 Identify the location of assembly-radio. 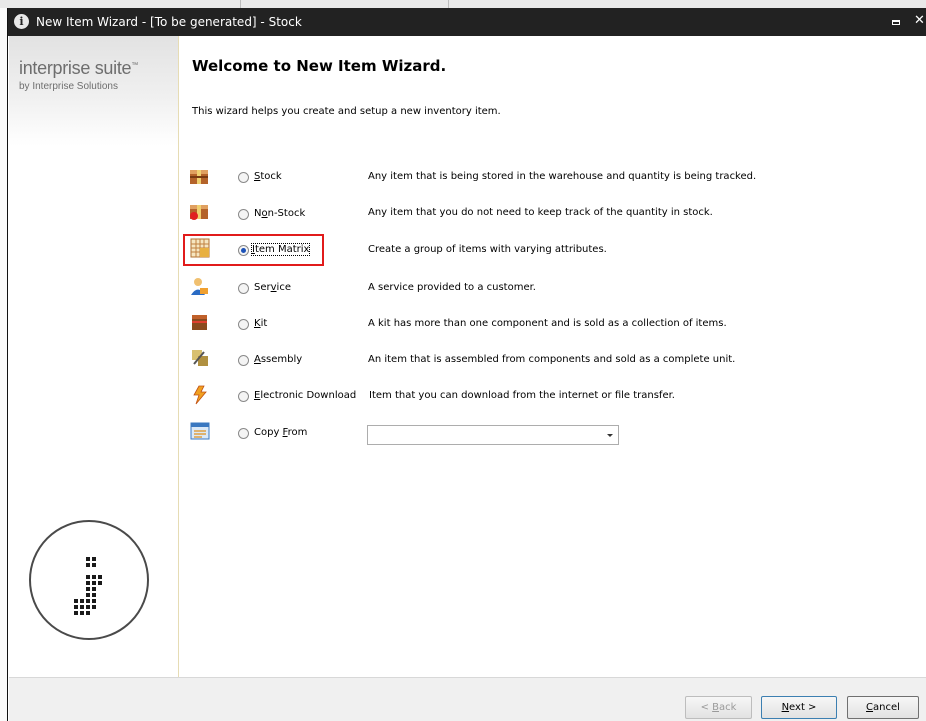
(243, 360).